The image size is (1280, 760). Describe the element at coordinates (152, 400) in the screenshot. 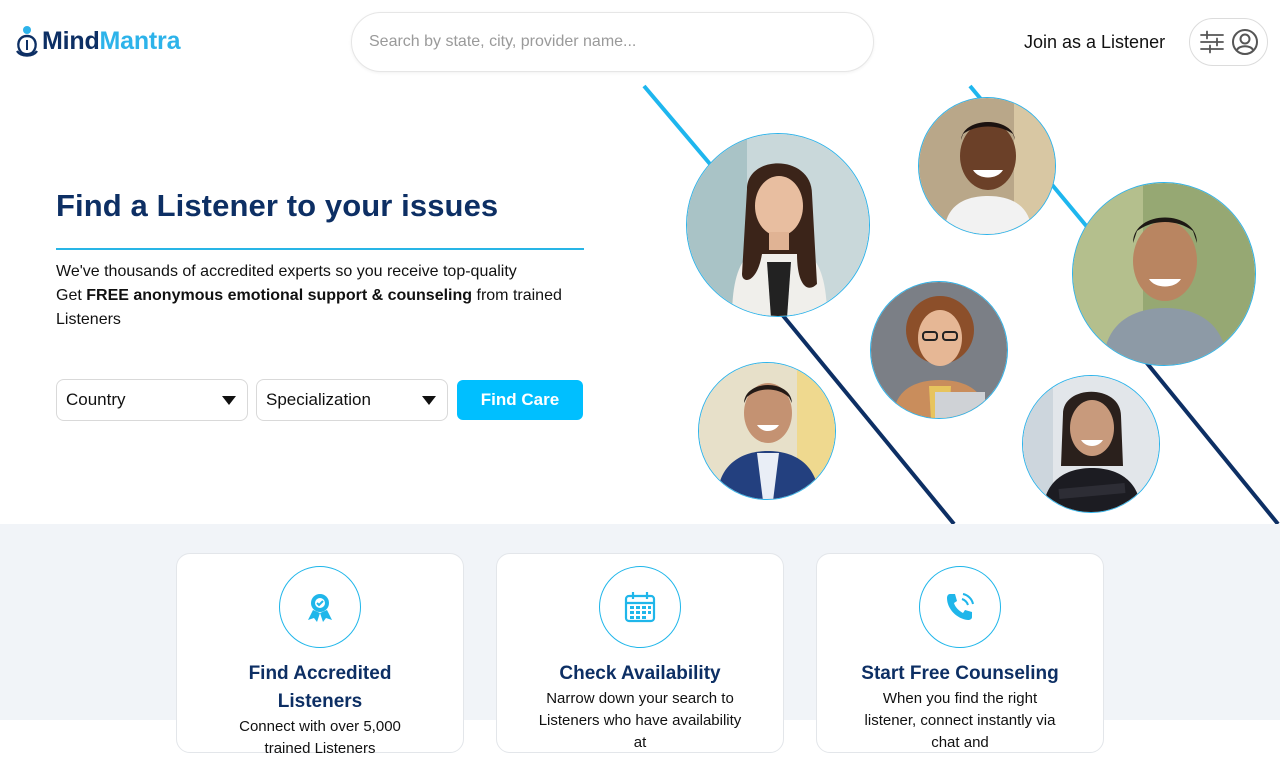

I see `country-select: Country` at that location.